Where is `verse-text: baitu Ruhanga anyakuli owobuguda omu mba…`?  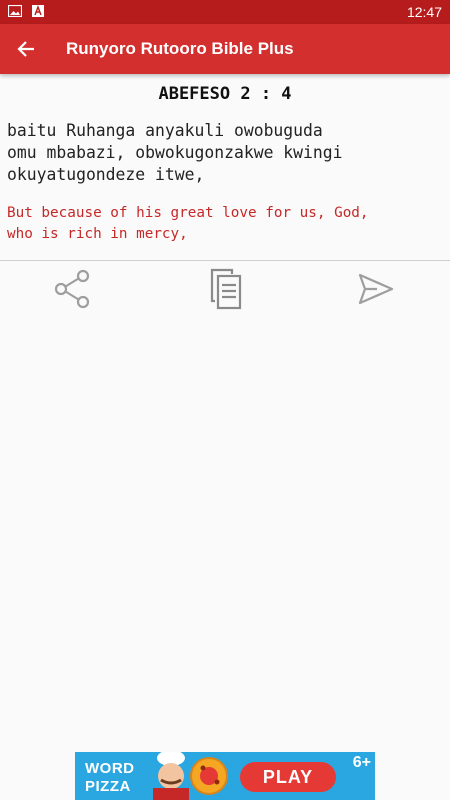 verse-text: baitu Ruhanga anyakuli owobuguda omu mba… is located at coordinates (225, 153).